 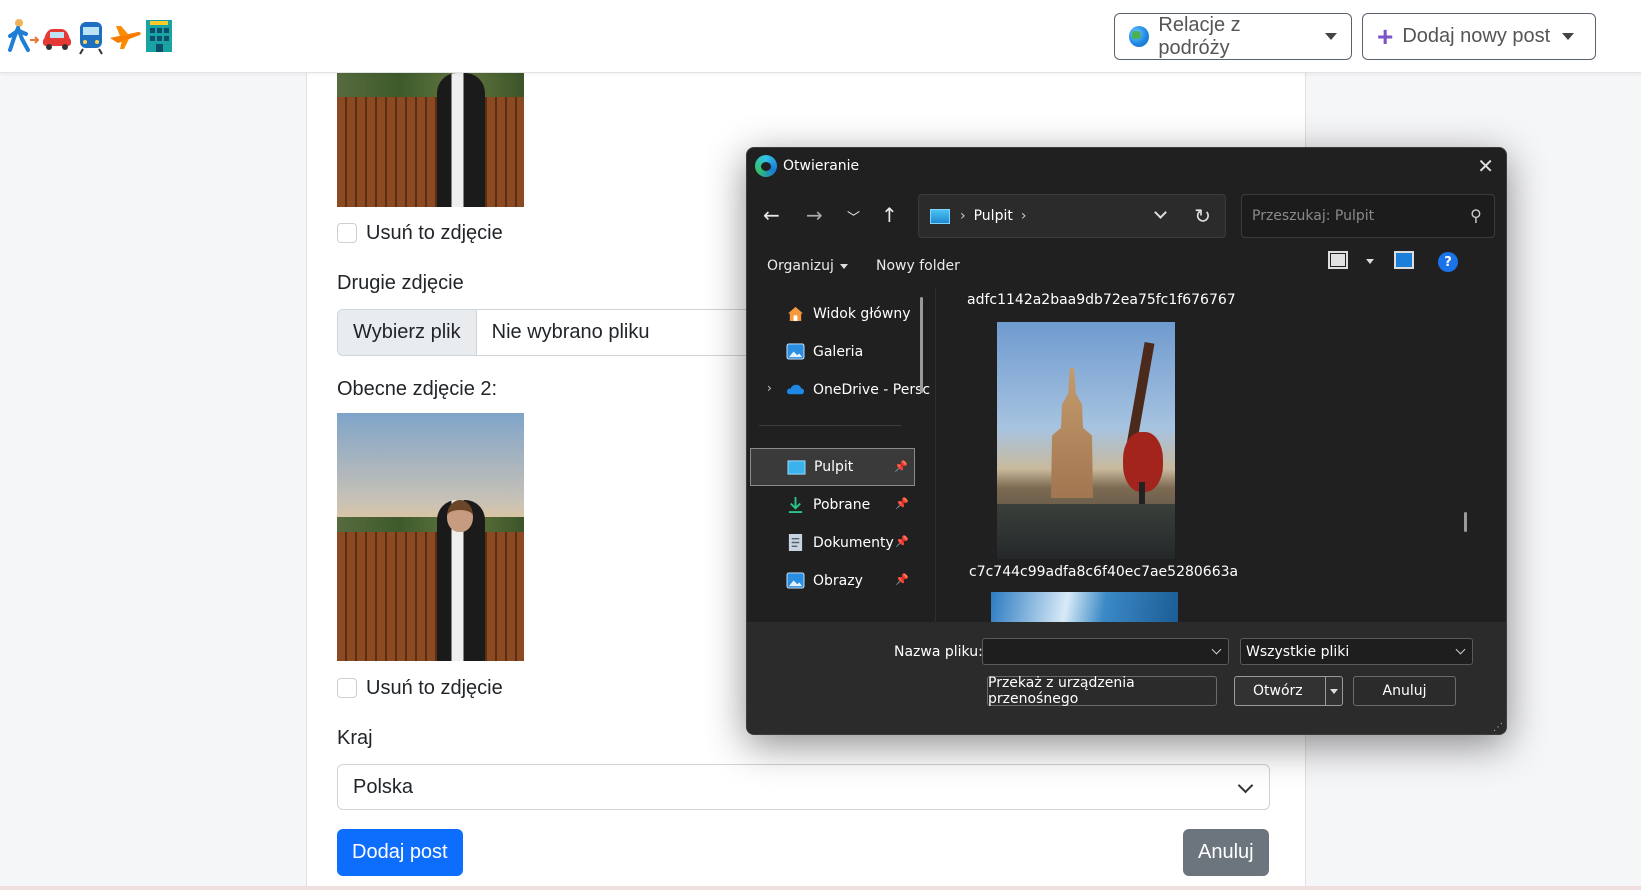 I want to click on relations-dropdown-label: Relacje z podróży, so click(x=1199, y=36).